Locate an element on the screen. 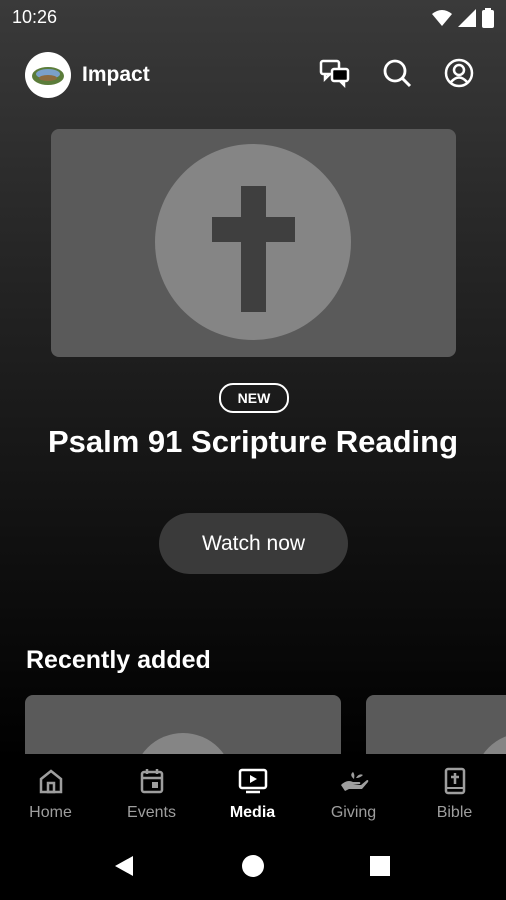 This screenshot has height=900, width=506. search-button is located at coordinates (397, 75).